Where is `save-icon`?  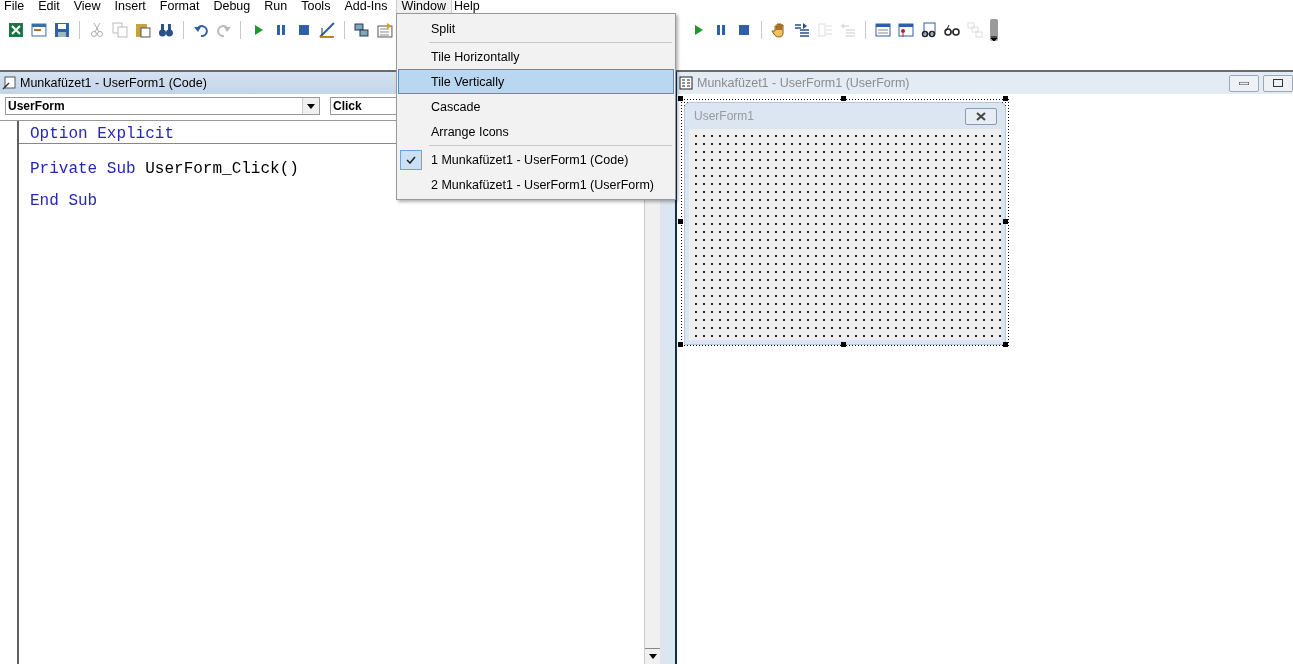 save-icon is located at coordinates (61, 30).